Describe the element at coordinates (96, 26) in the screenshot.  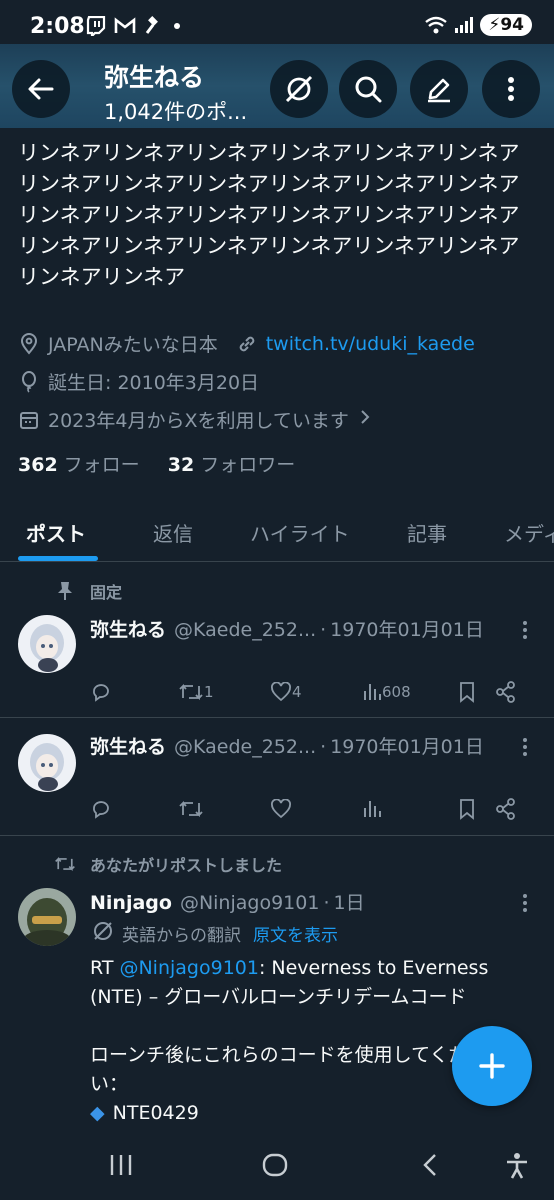
I see `twitch-icon` at that location.